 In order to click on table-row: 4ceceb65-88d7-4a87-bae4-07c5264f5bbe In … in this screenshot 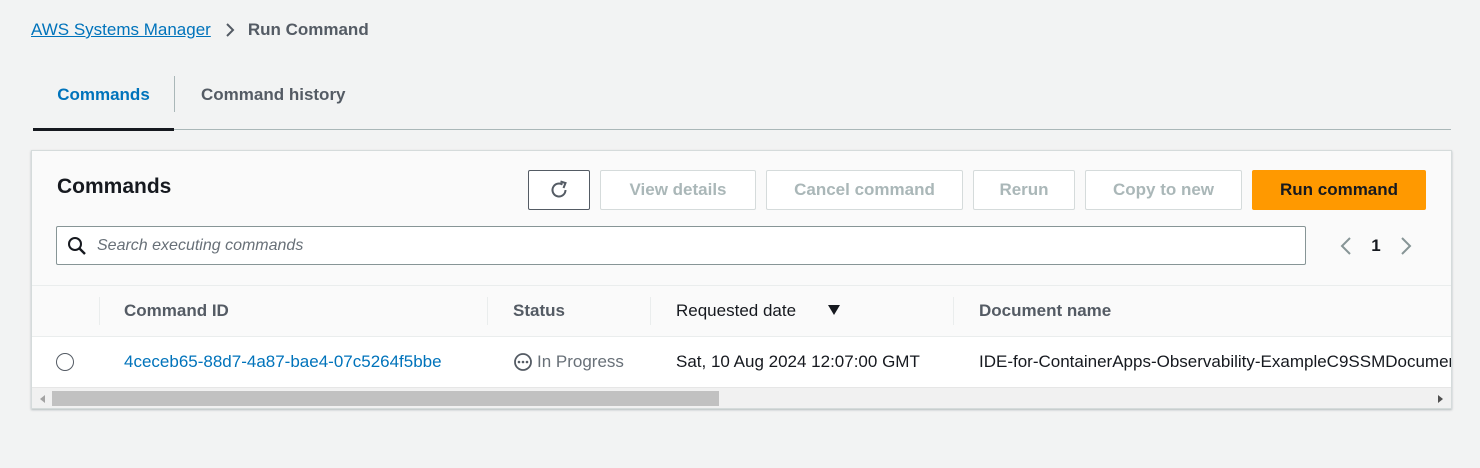, I will do `click(741, 362)`.